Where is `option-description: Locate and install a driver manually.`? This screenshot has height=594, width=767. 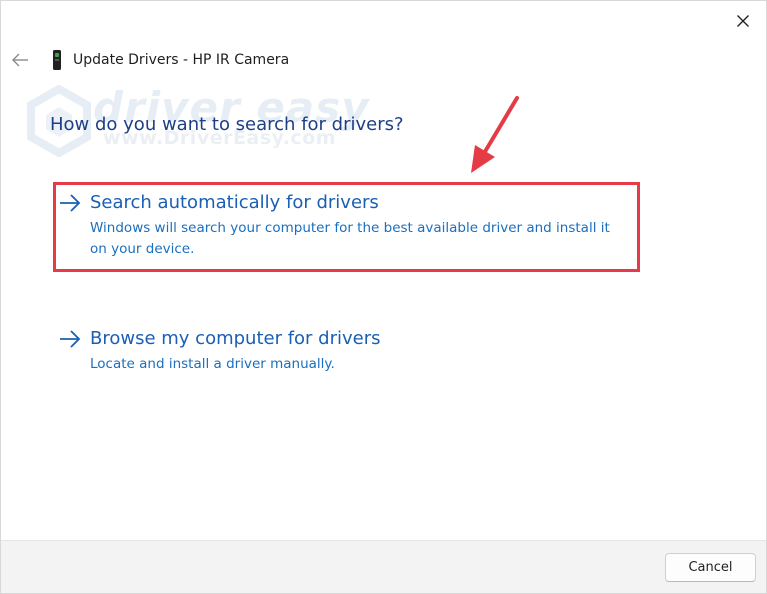
option-description: Locate and install a driver manually. is located at coordinates (212, 364).